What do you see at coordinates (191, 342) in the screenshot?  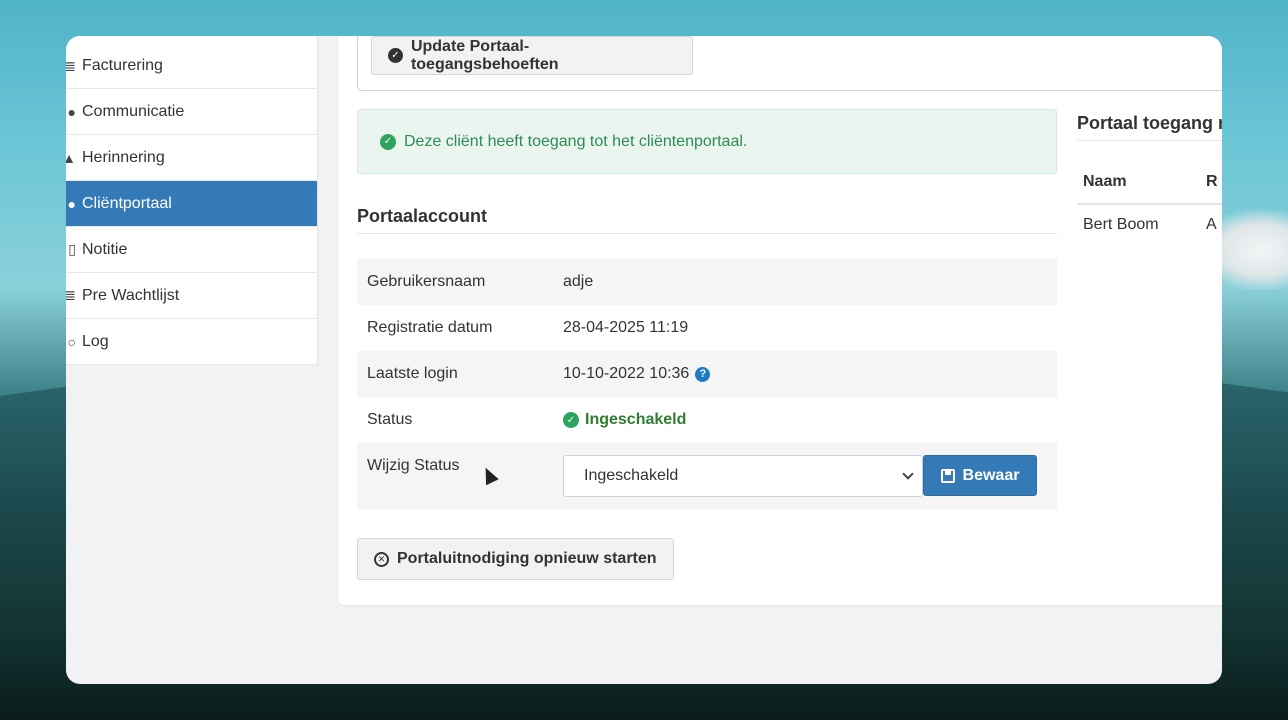 I see `sidebar-item-log: ○ Log` at bounding box center [191, 342].